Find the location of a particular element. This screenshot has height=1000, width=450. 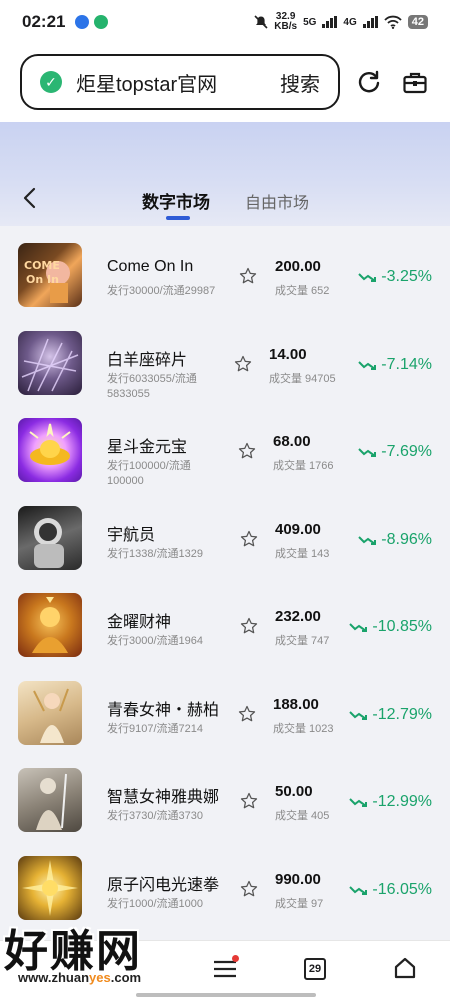

item-supply: 发行100000/流通100000 is located at coordinates (149, 473).